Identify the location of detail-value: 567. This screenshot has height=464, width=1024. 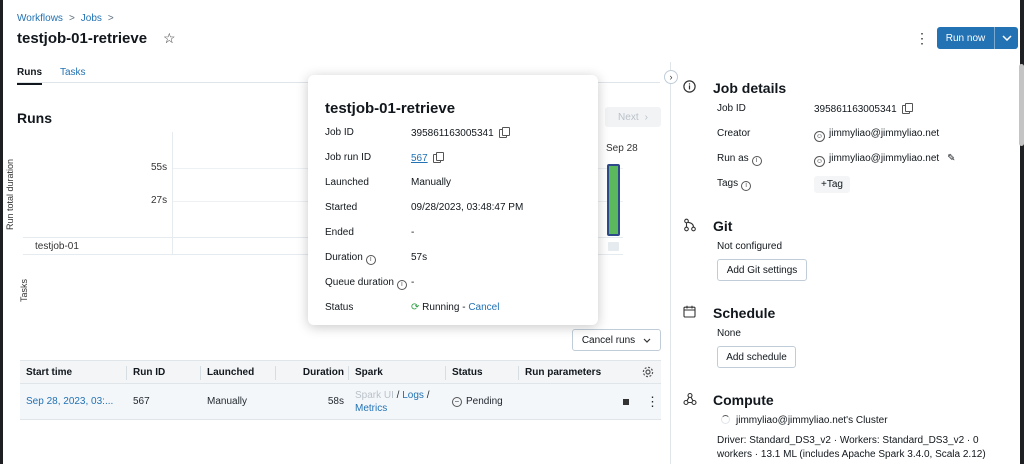
(427, 158).